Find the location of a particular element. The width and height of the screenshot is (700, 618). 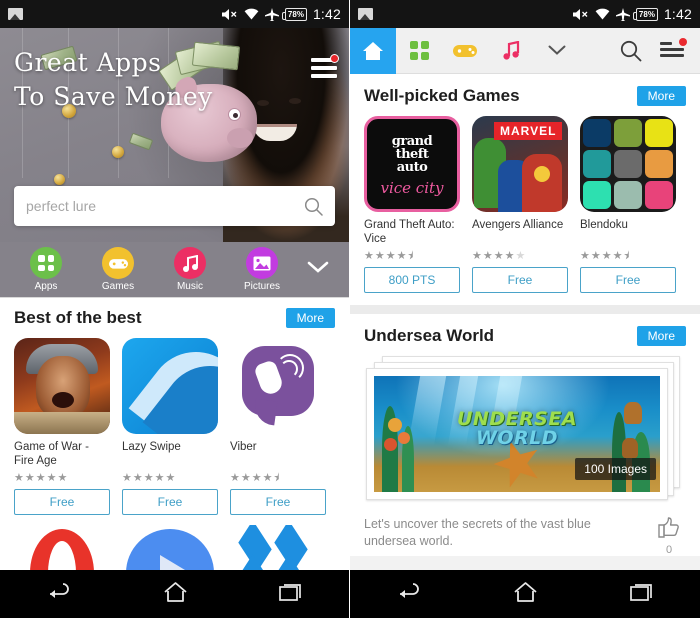

category-label: Apps is located at coordinates (46, 286).